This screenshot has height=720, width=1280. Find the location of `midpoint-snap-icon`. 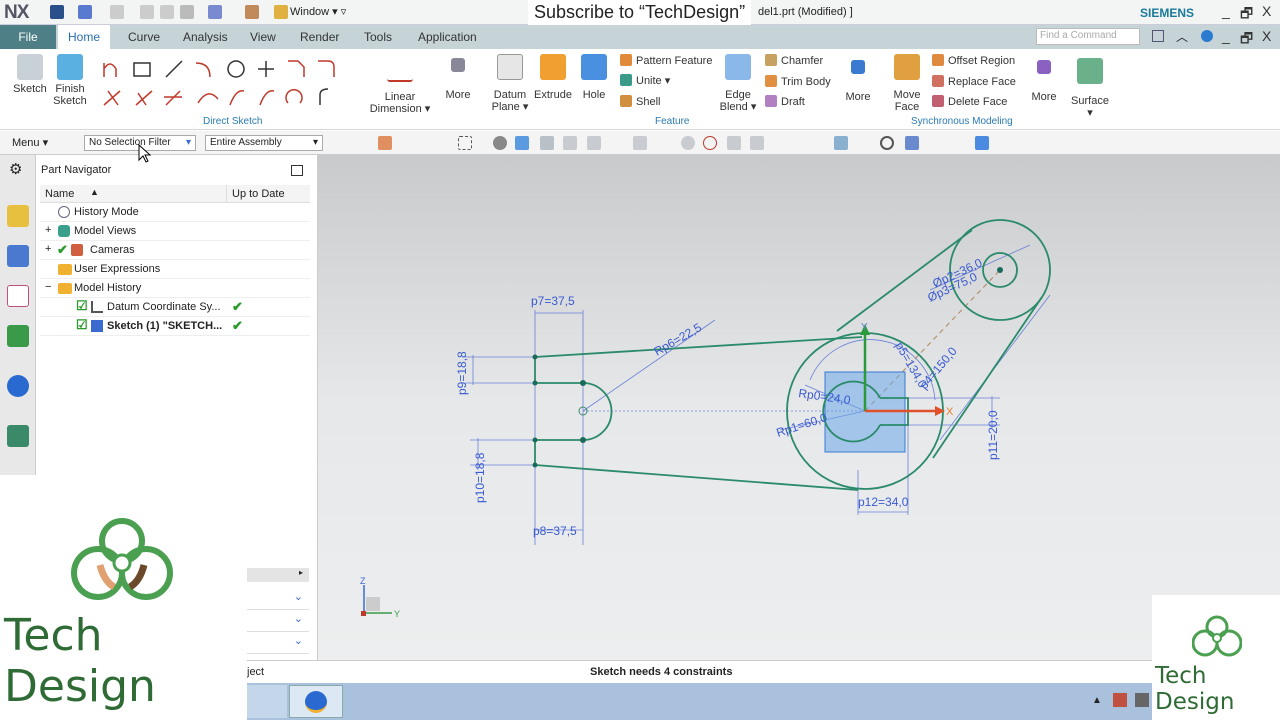

midpoint-snap-icon is located at coordinates (594, 143).